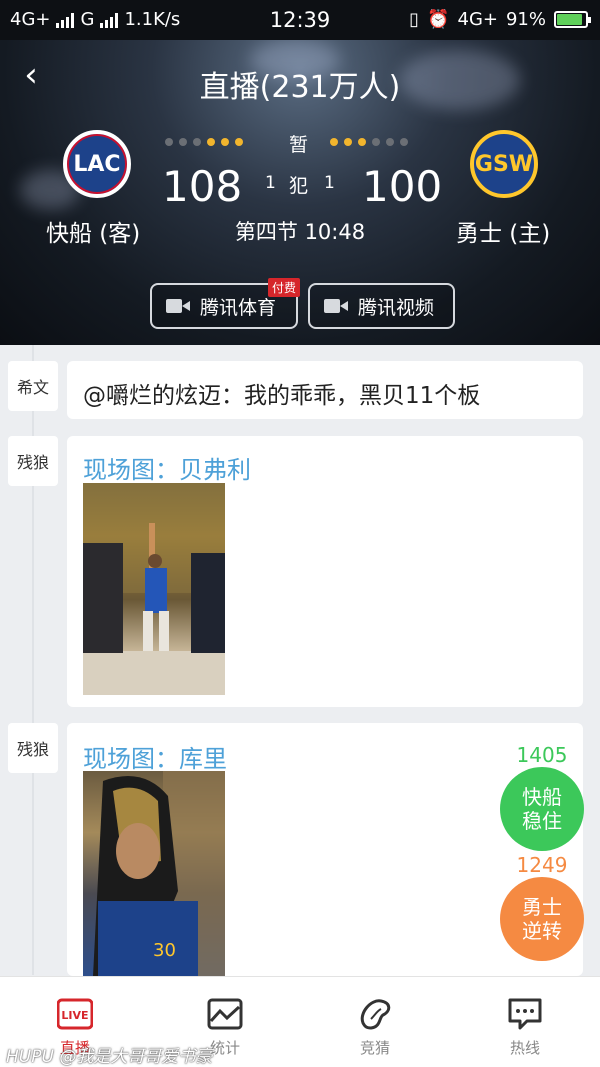 The image size is (600, 1067). I want to click on player-photo-art: 30, so click(159, 873).